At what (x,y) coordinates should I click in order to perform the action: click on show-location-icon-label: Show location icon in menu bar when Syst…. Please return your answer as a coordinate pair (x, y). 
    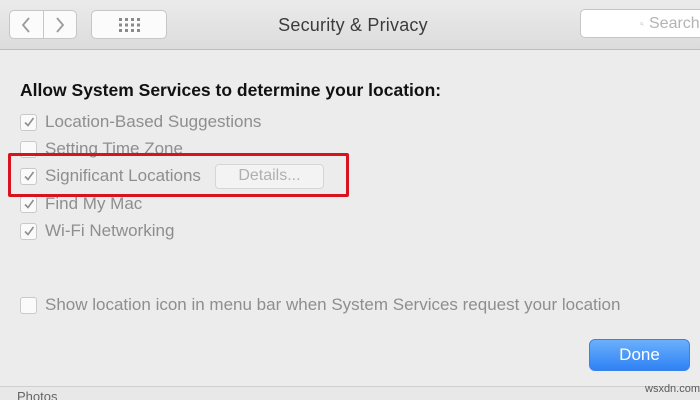
    Looking at the image, I should click on (333, 304).